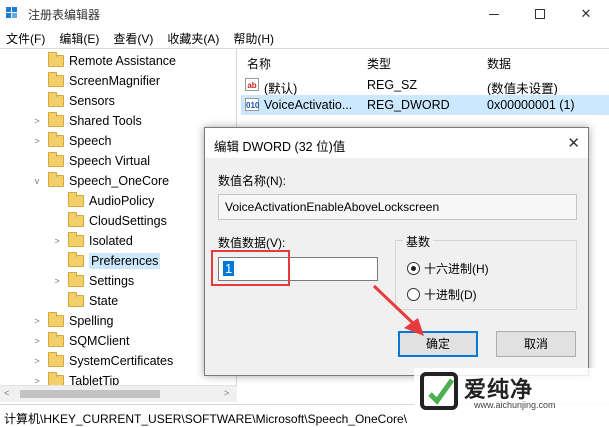 The image size is (609, 427). What do you see at coordinates (259, 63) in the screenshot?
I see `column-header-name: 名称` at bounding box center [259, 63].